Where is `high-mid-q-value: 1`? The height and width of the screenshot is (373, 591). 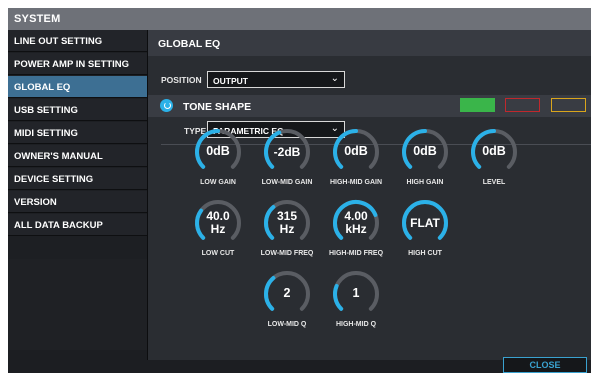
high-mid-q-value: 1 is located at coordinates (356, 293).